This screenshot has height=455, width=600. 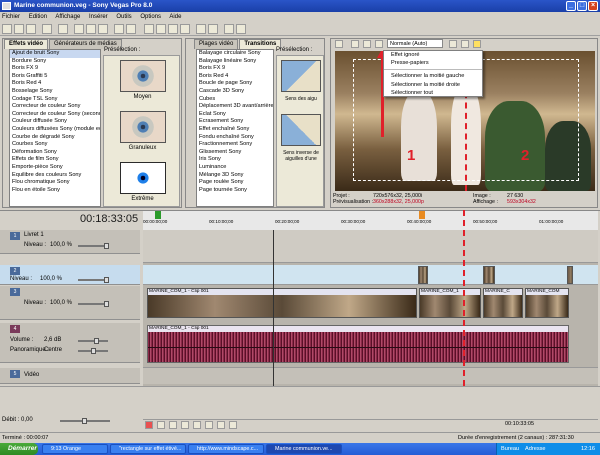 I want to click on undo-icon, so click(x=119, y=29).